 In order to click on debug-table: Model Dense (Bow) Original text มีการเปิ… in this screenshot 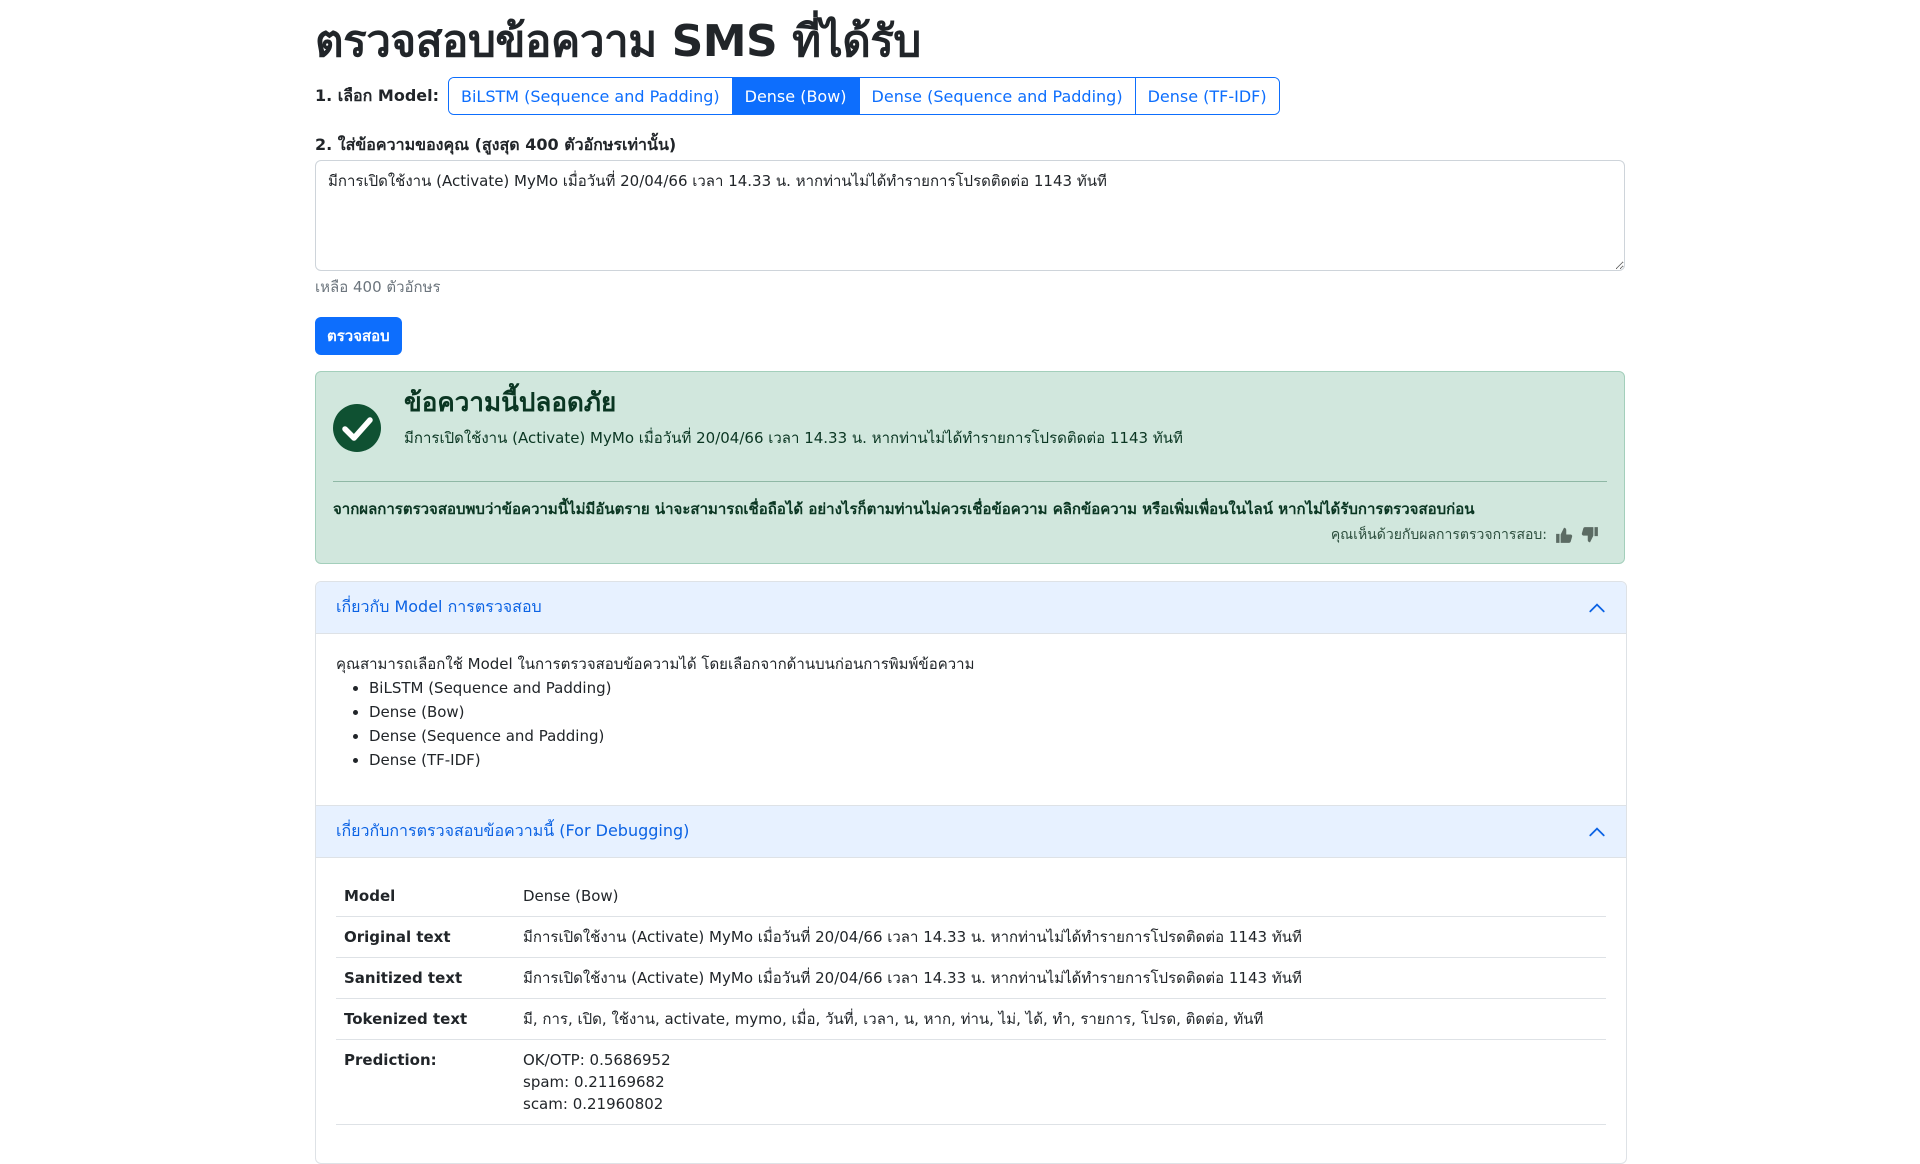, I will do `click(971, 1000)`.